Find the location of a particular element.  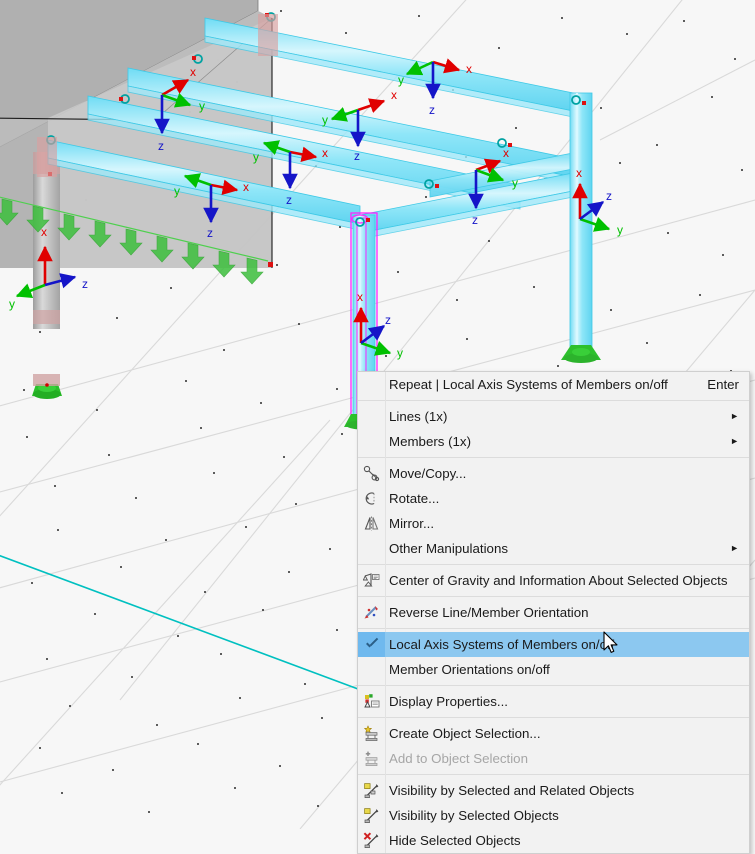

menu-item-local-axis-systems-label: Local Axis Systems of Members on/off is located at coordinates (502, 644).